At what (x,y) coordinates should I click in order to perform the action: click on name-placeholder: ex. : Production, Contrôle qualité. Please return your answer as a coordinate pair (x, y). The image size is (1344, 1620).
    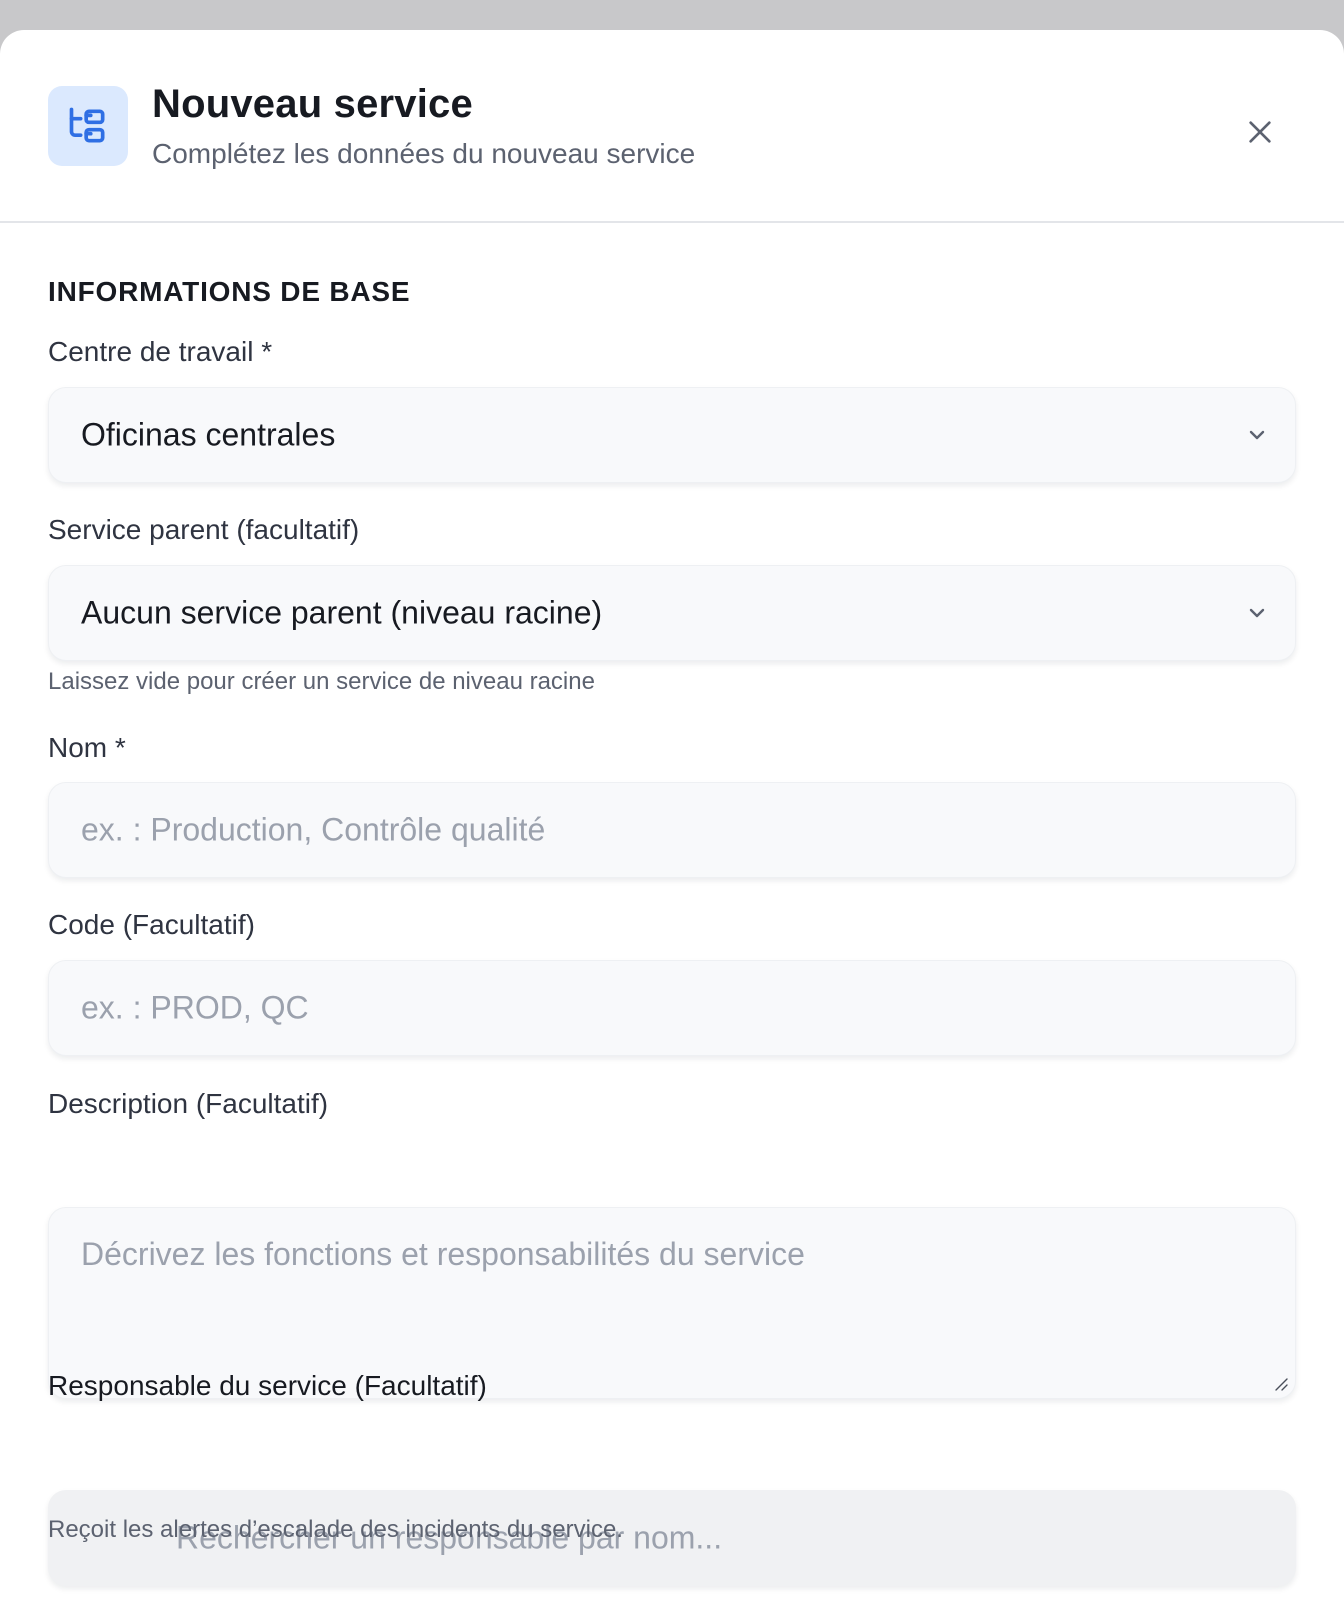
    Looking at the image, I should click on (313, 829).